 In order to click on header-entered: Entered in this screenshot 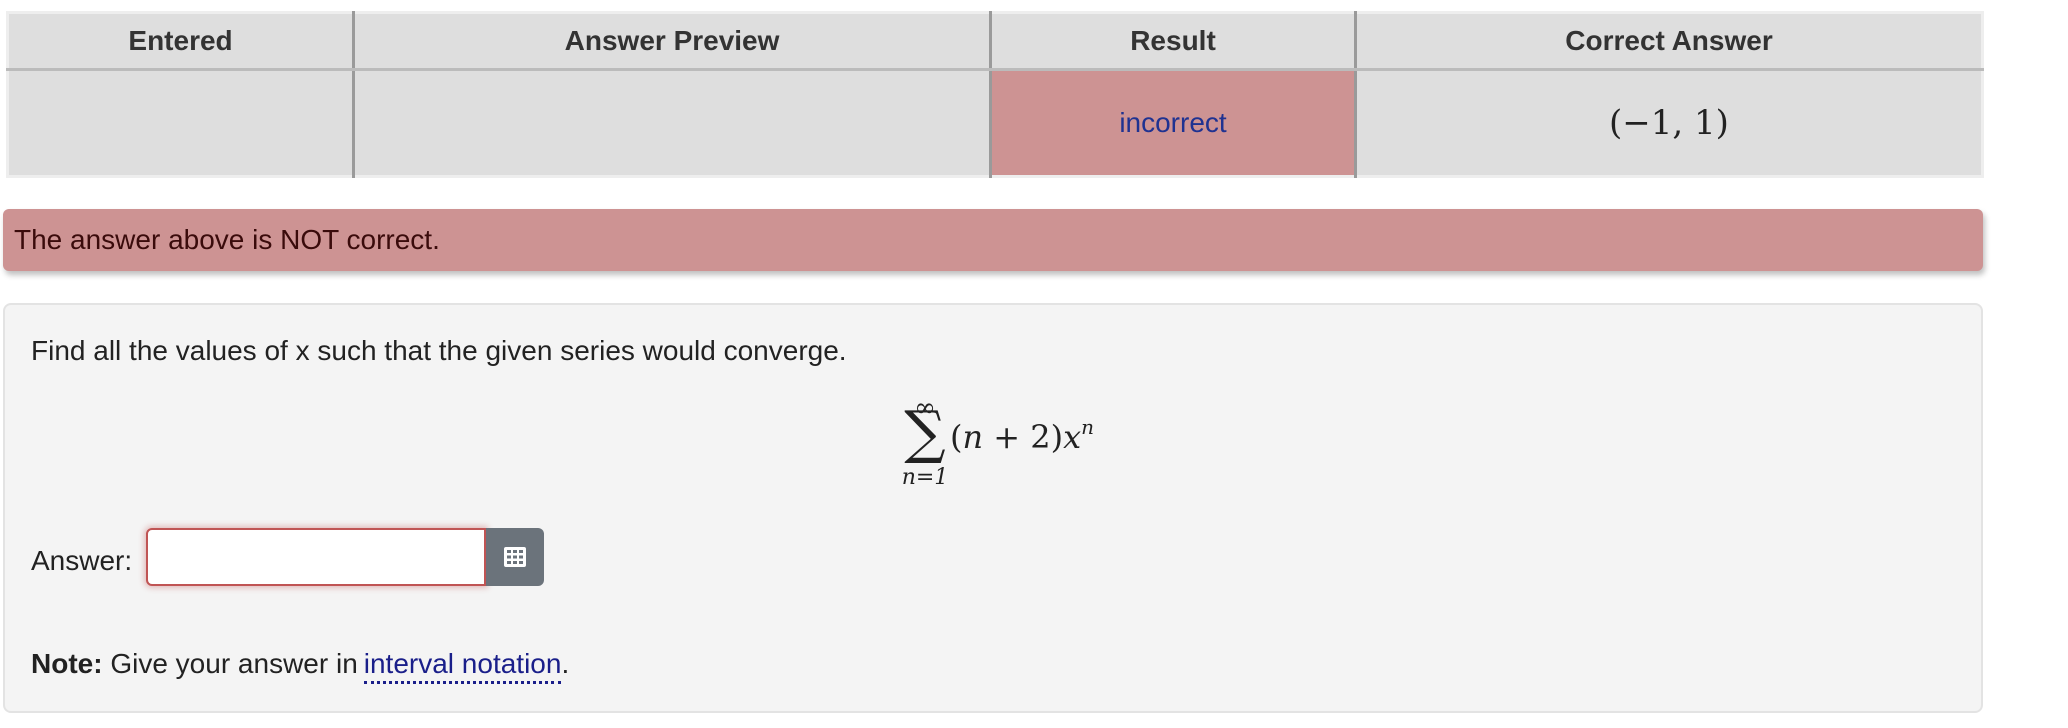, I will do `click(180, 41)`.